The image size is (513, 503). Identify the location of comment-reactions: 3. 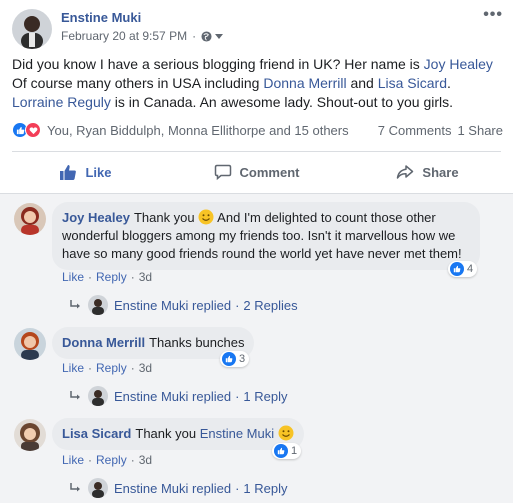
(235, 359).